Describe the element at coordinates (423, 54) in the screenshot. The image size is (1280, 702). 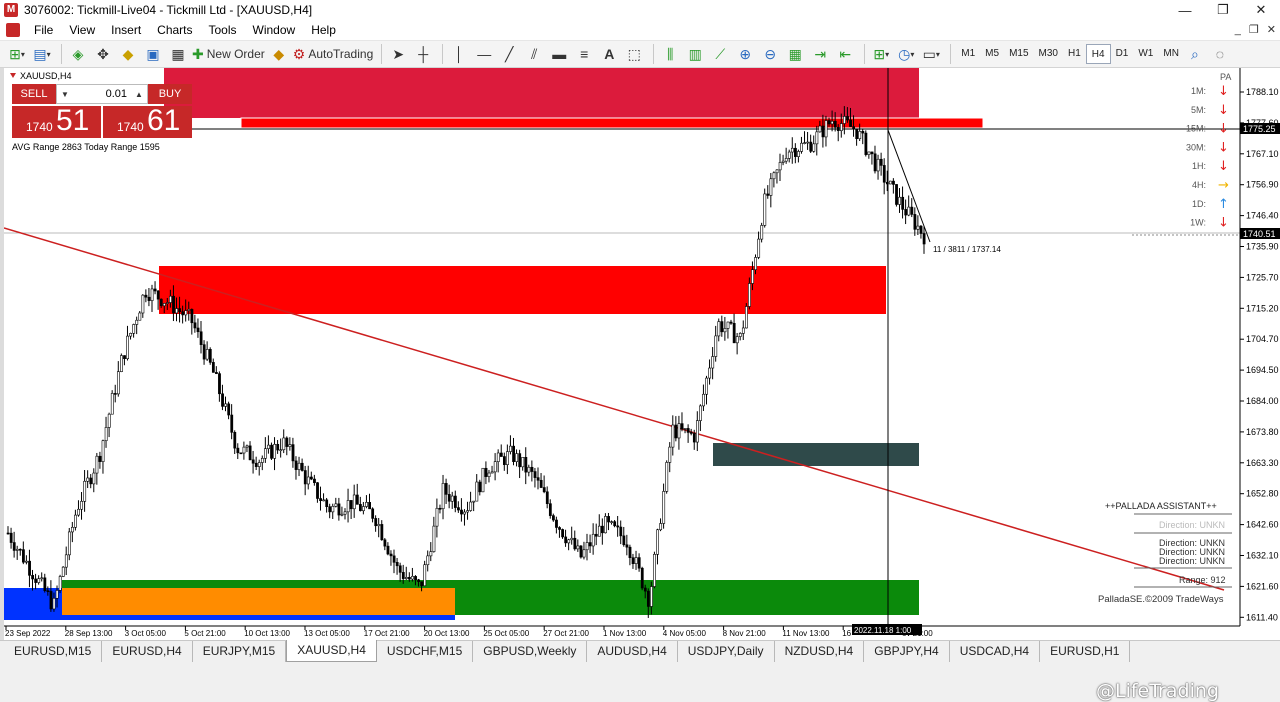
I see `crosshair-icon: ┼` at that location.